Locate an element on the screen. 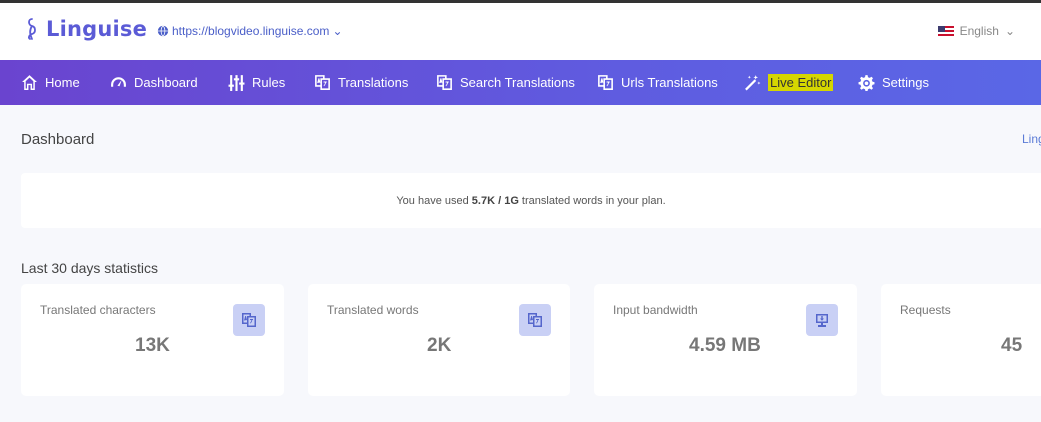 The width and height of the screenshot is (1041, 422). stat-label: Translated characters is located at coordinates (98, 310).